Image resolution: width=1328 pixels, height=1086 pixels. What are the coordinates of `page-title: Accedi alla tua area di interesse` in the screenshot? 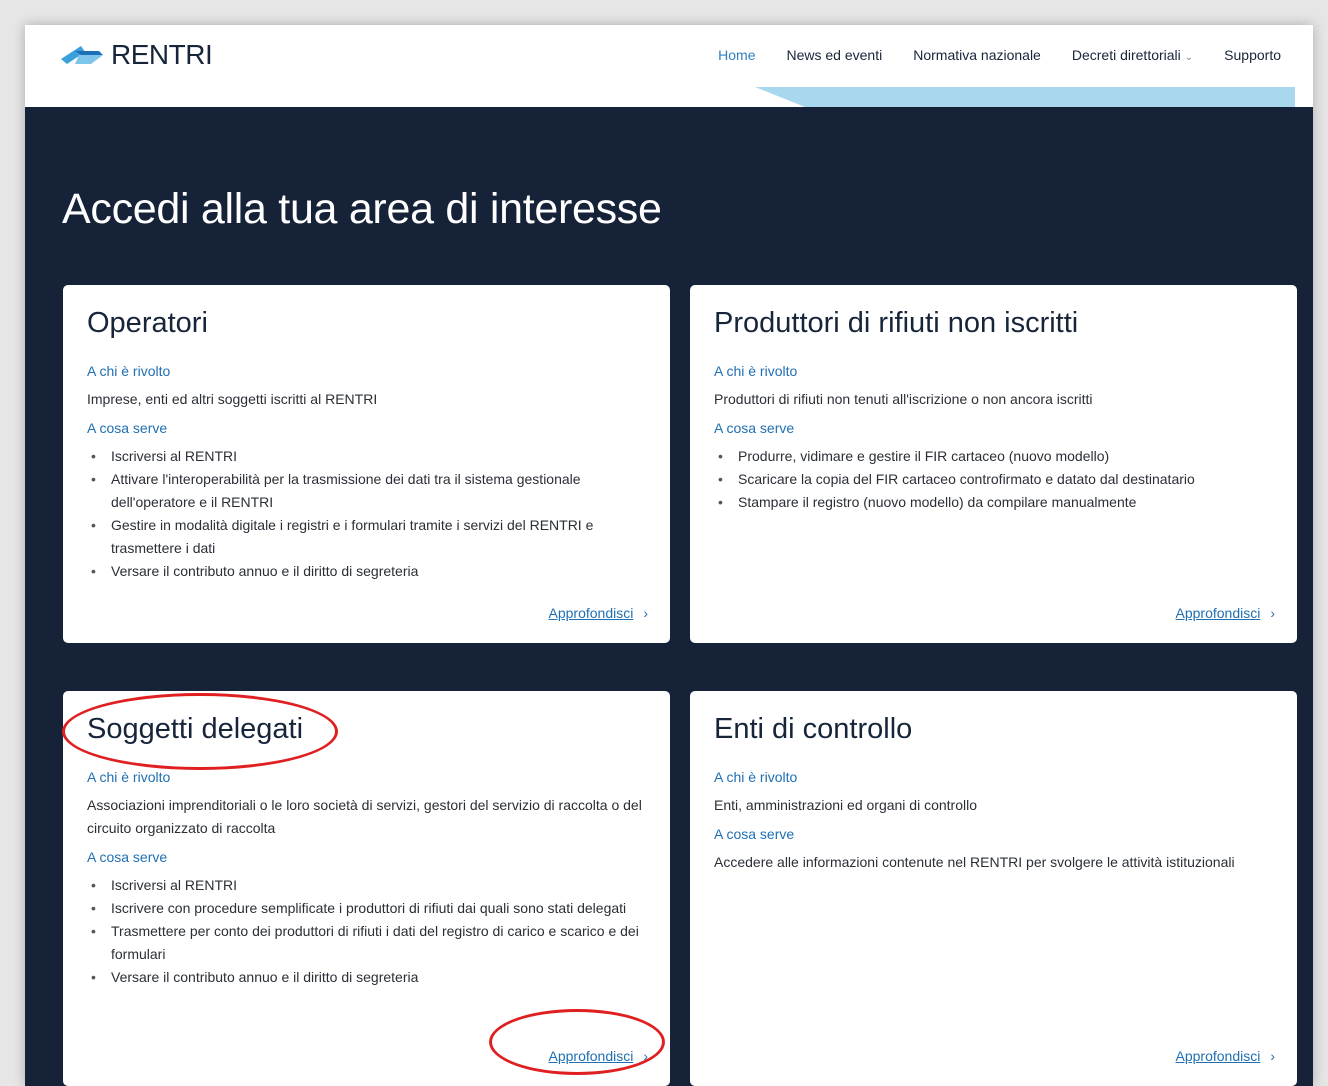 It's located at (362, 209).